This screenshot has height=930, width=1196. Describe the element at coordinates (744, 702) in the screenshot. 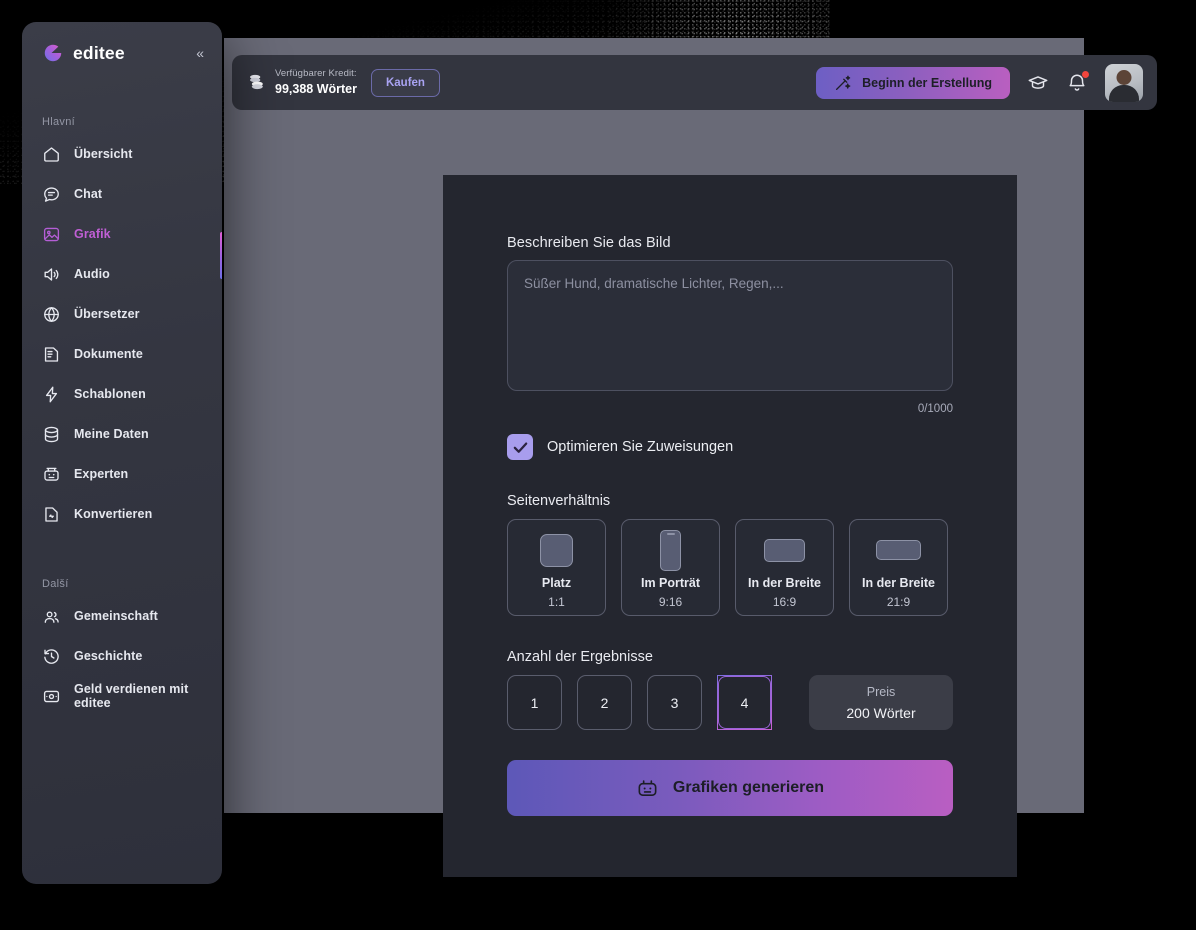

I see `results-count-4: 4` at that location.